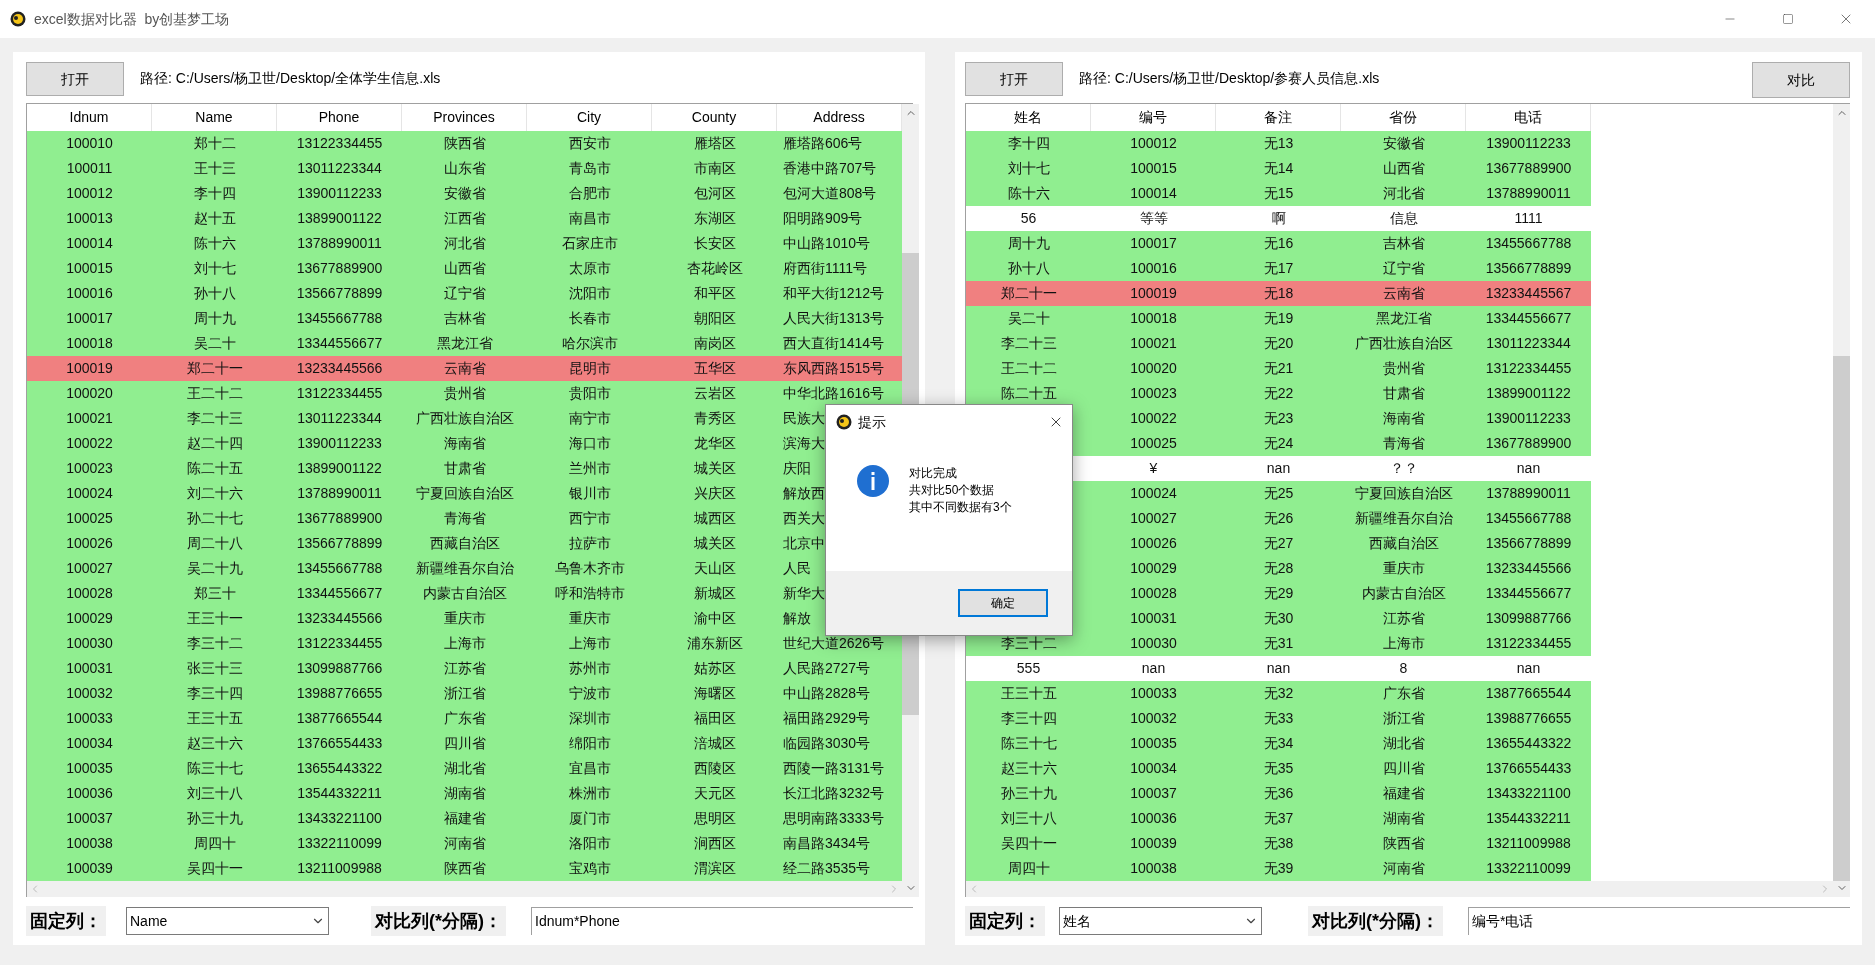  I want to click on table-cell-text: 100031, so click(89, 668).